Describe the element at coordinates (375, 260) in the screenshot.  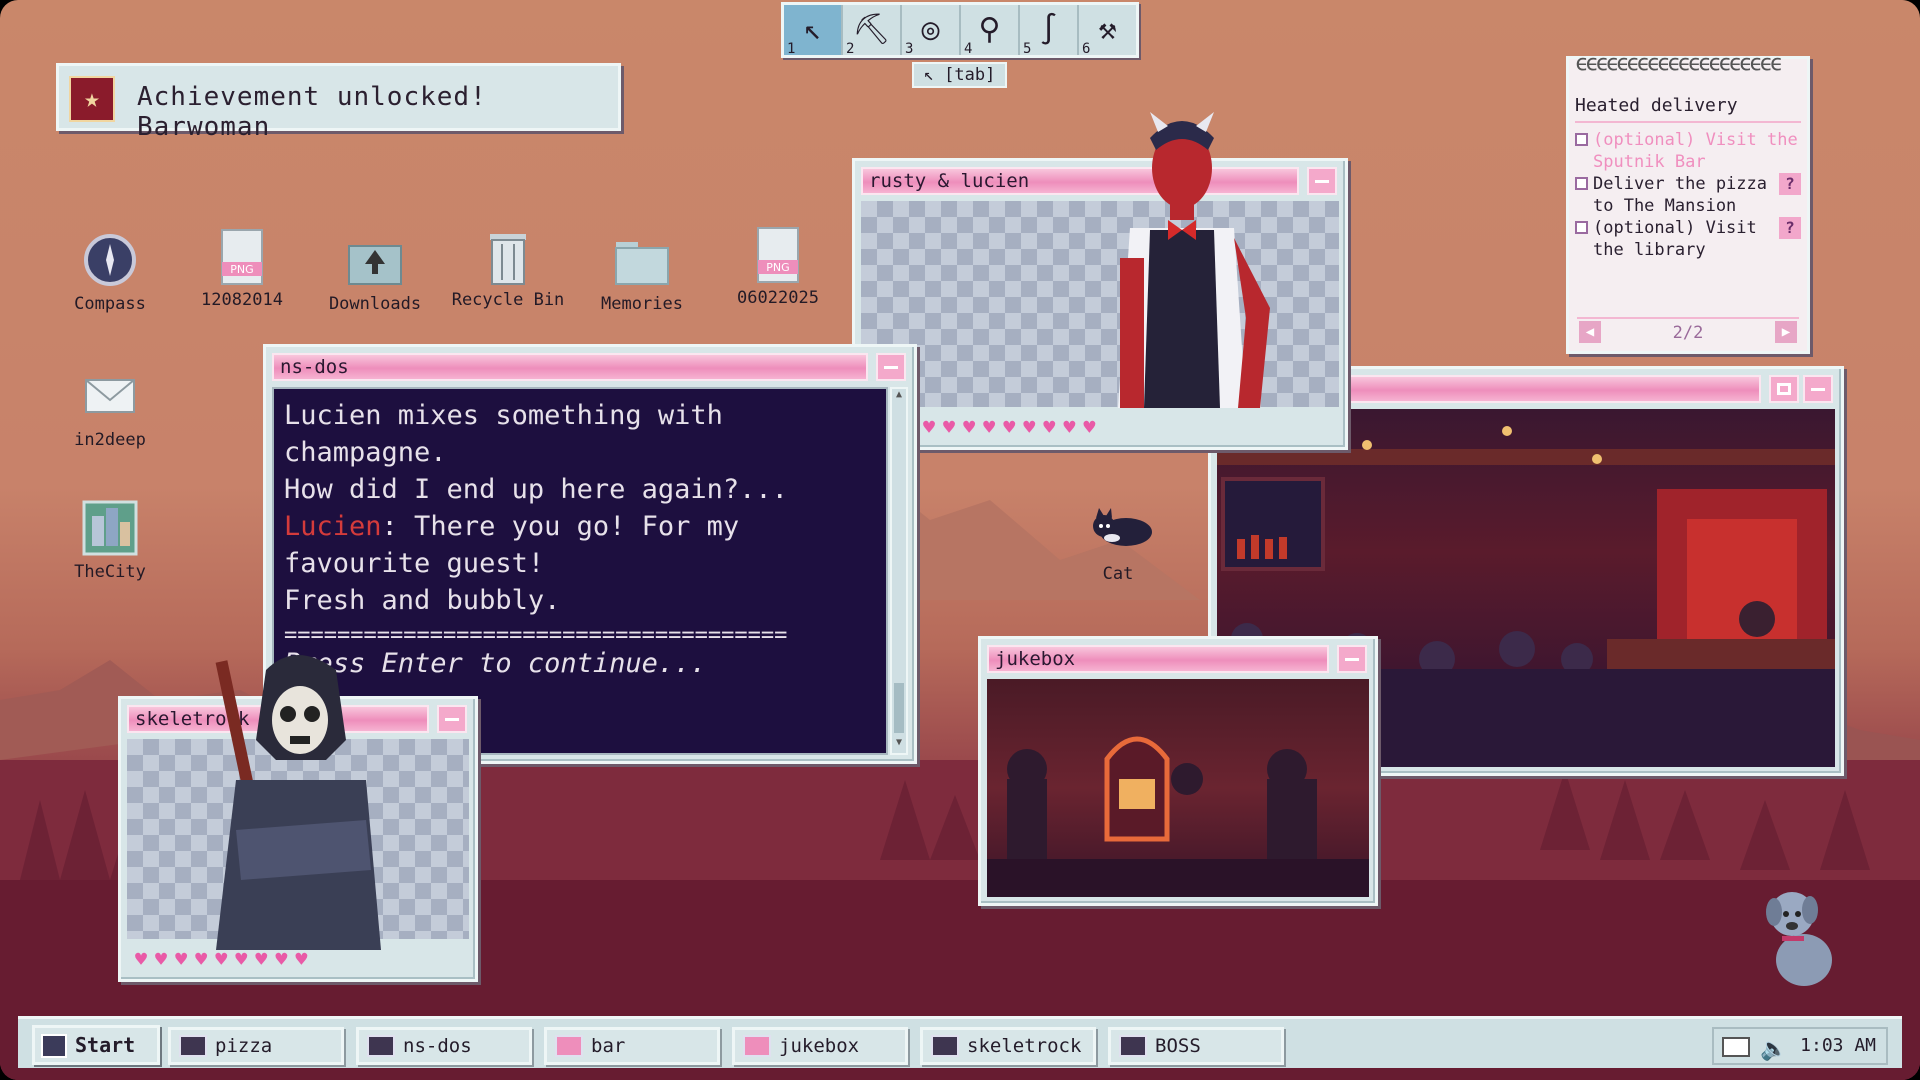
I see `downloads-folder-icon` at that location.